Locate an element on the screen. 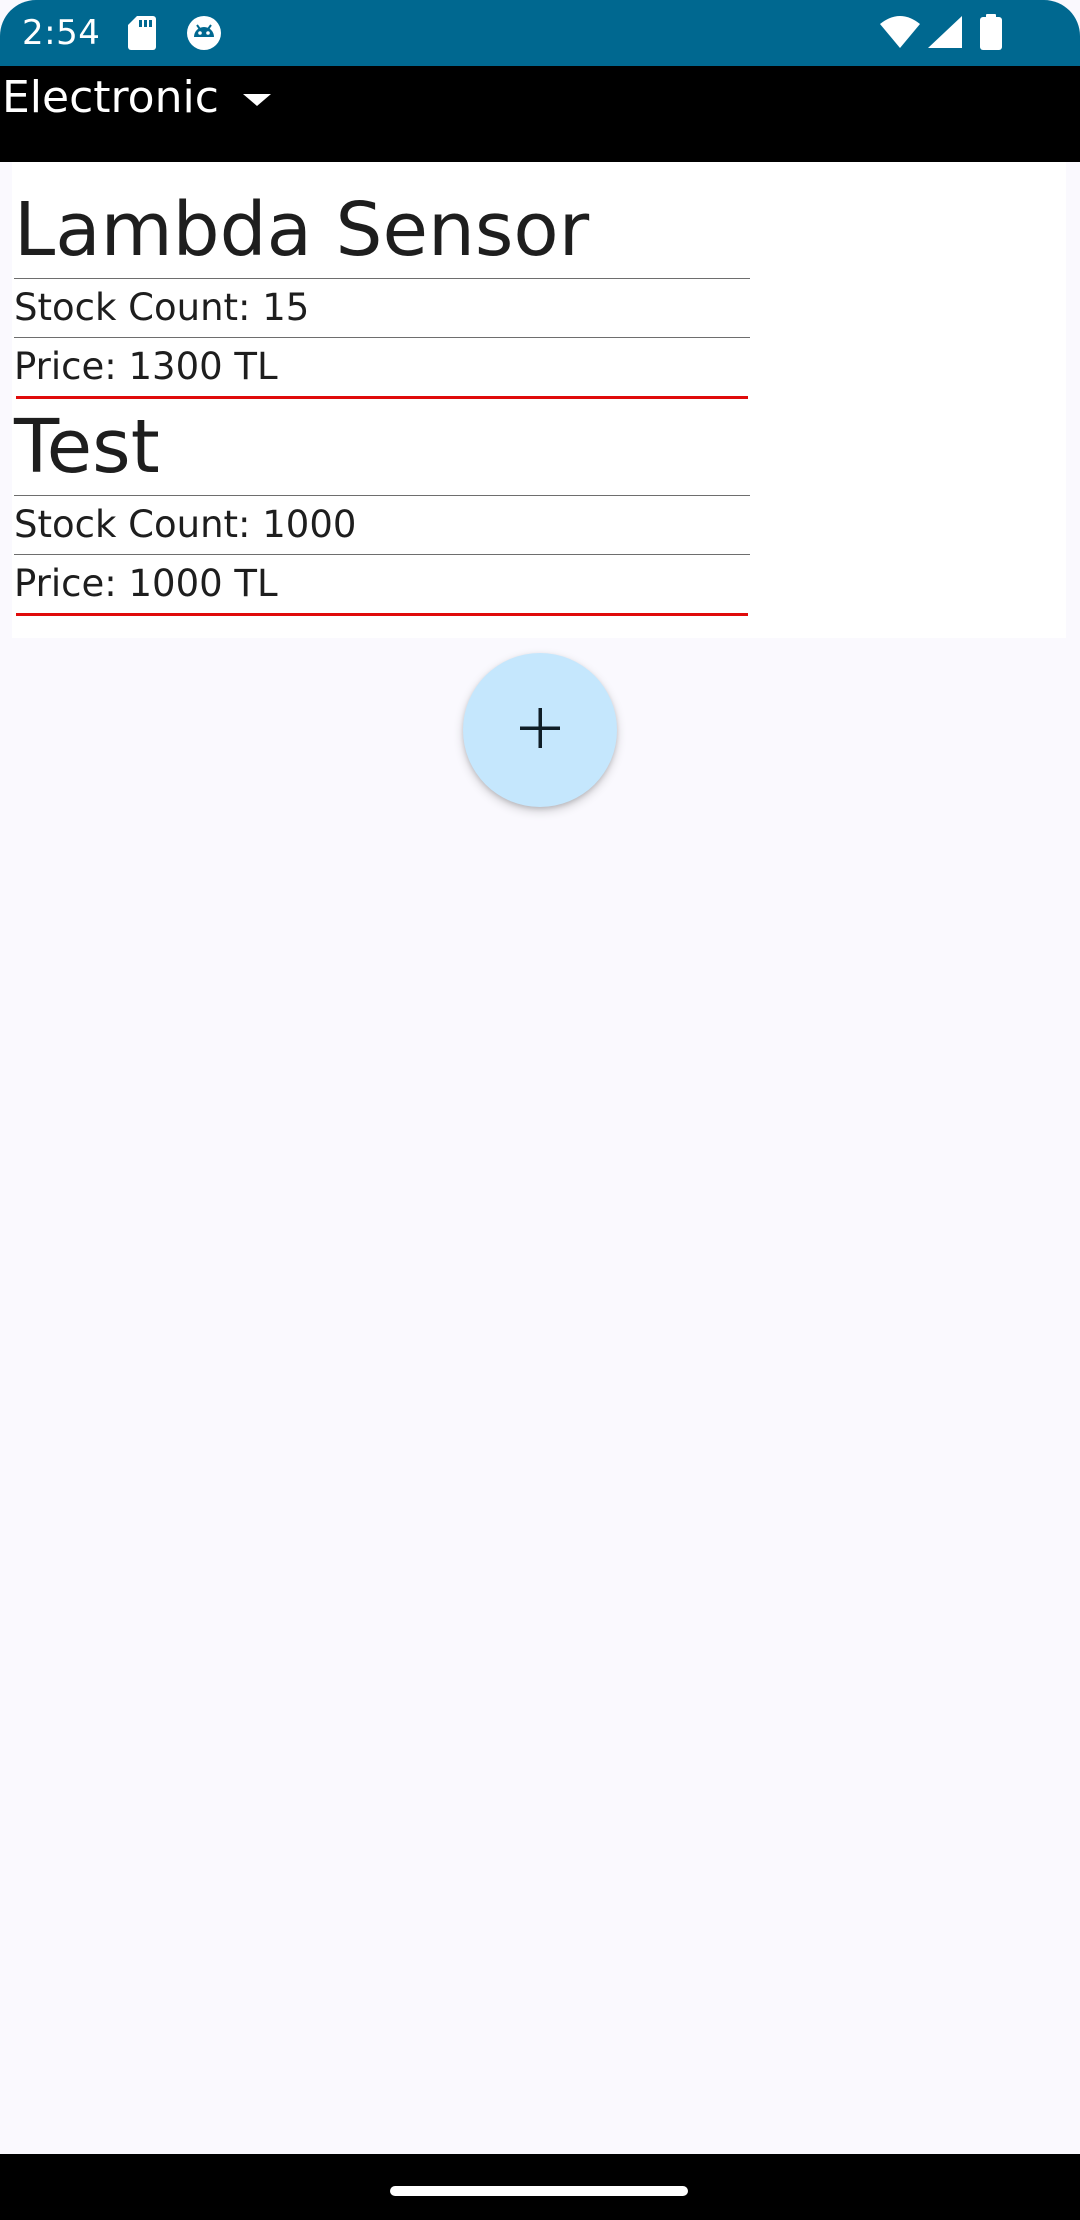 The image size is (1080, 2220). product-price: Price: 1300 TL is located at coordinates (146, 366).